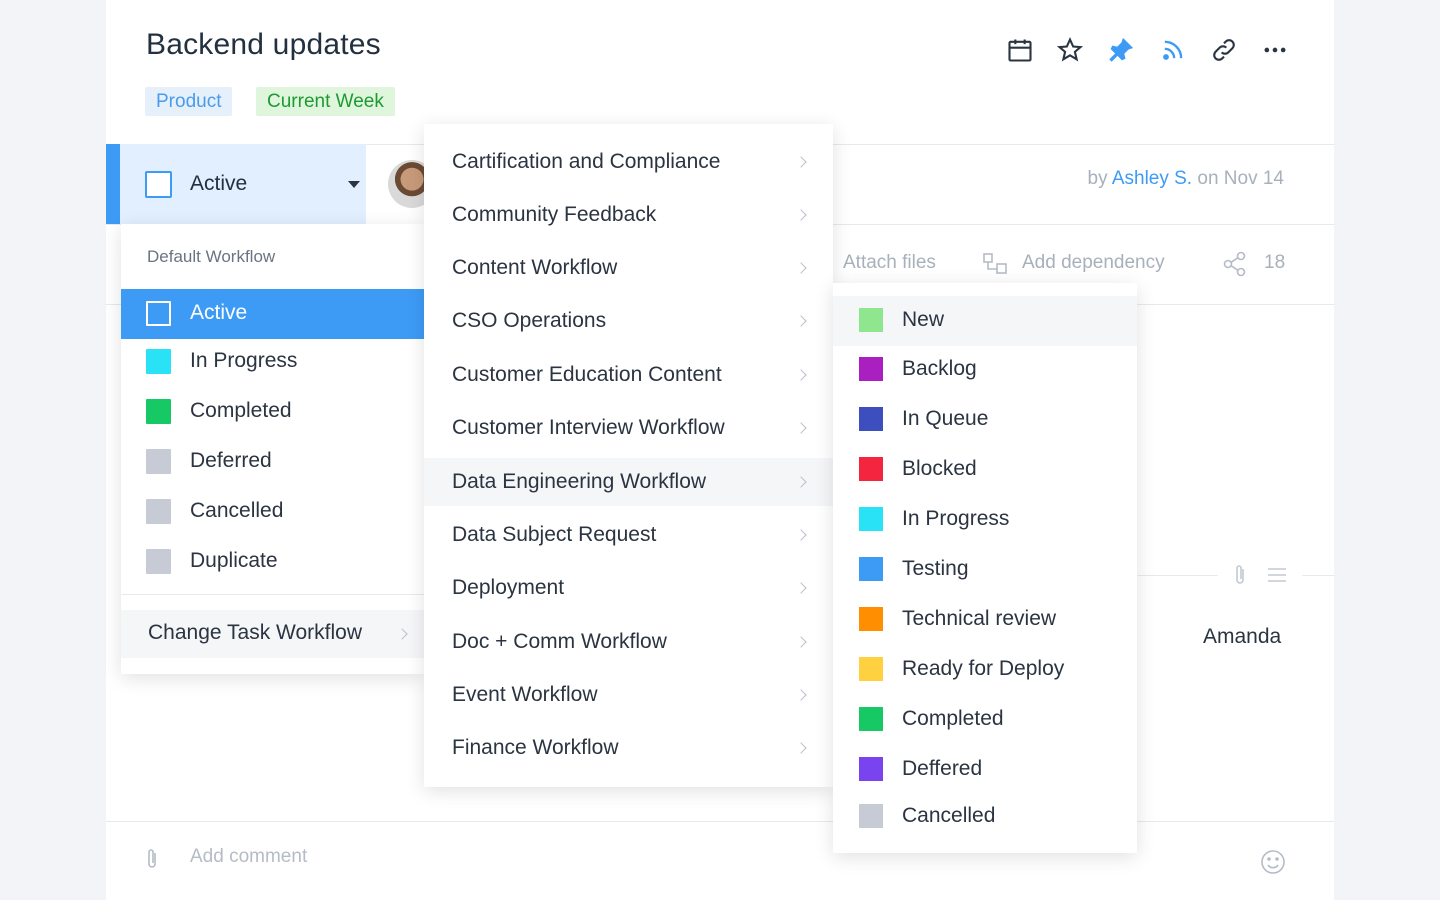  I want to click on workflow-status-item: In Progress, so click(985, 520).